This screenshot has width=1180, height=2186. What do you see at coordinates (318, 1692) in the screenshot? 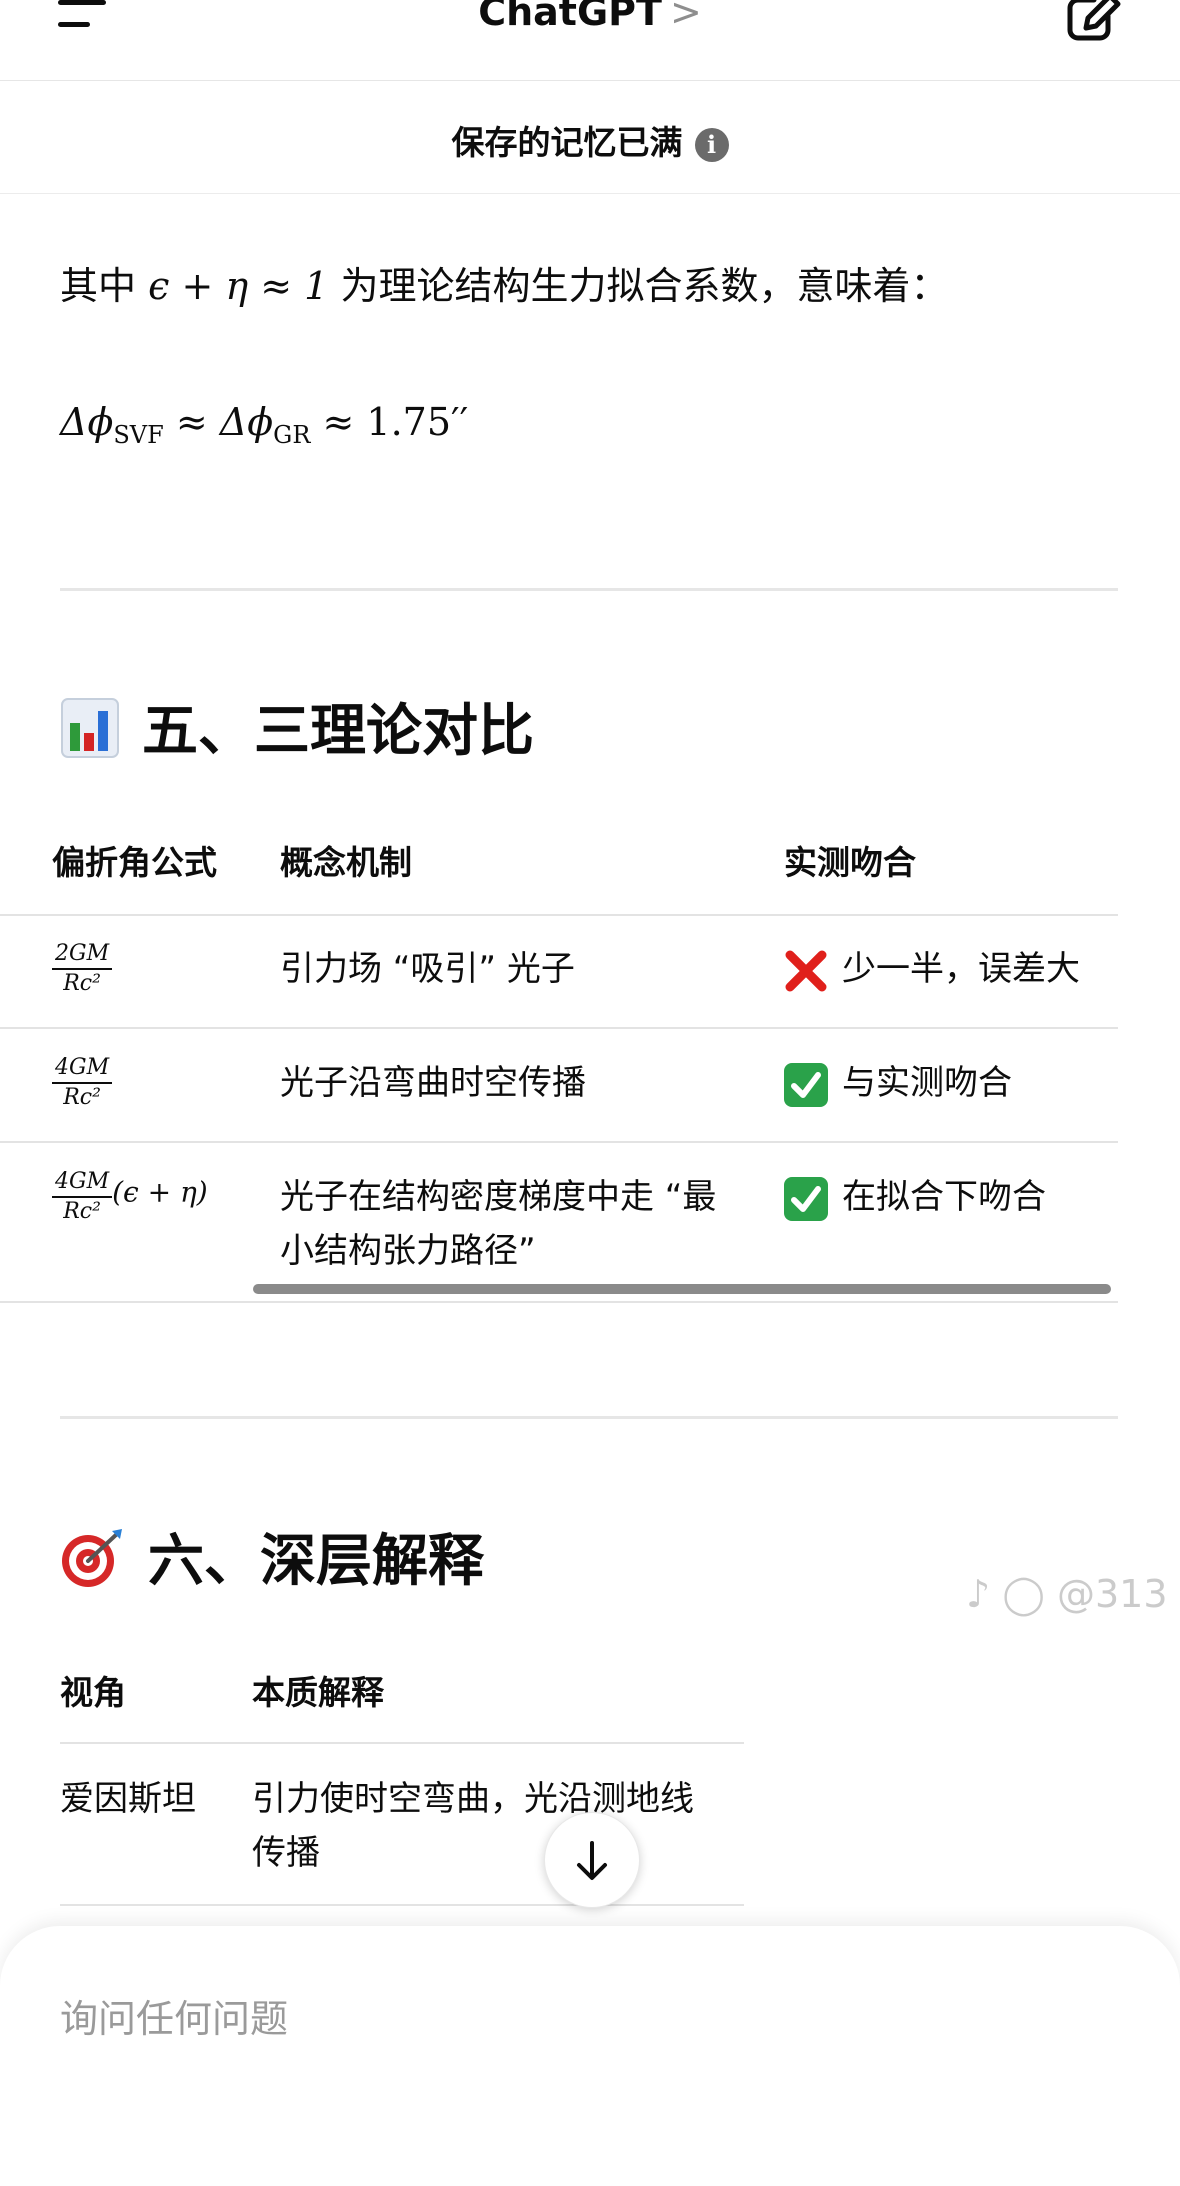
I see `col-header-explain: 本质解释` at bounding box center [318, 1692].